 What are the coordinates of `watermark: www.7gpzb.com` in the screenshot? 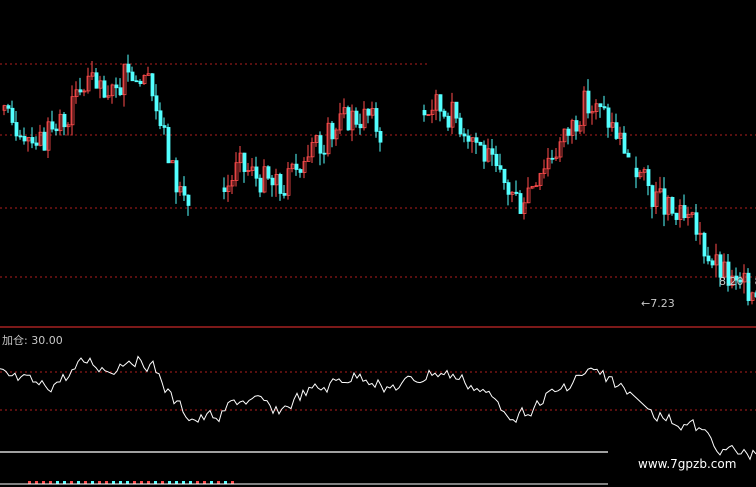 It's located at (687, 464).